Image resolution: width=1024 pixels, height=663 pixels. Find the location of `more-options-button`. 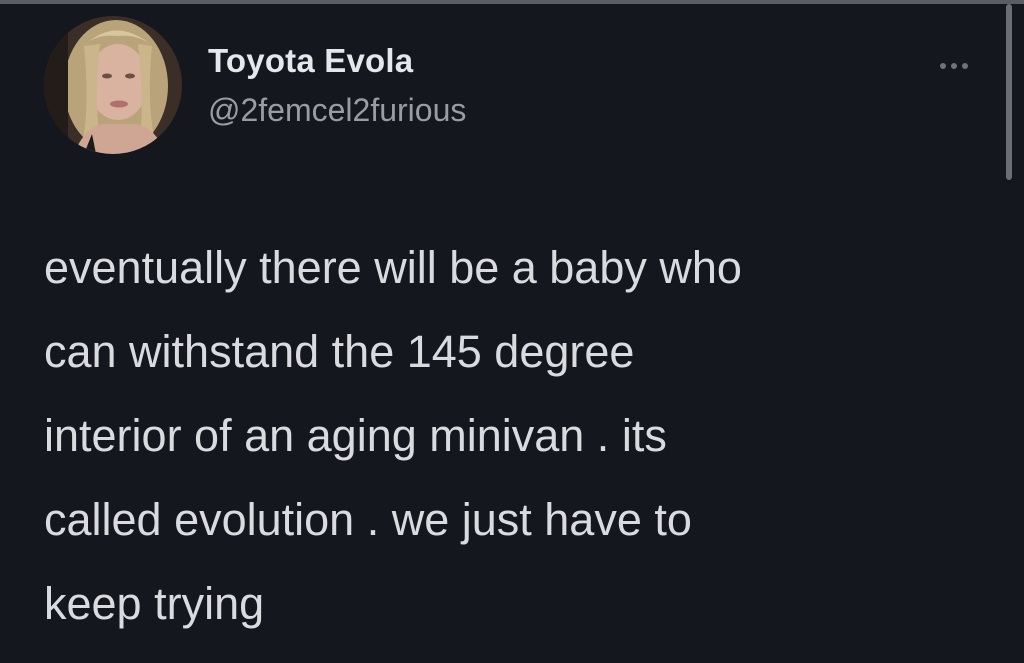

more-options-button is located at coordinates (954, 66).